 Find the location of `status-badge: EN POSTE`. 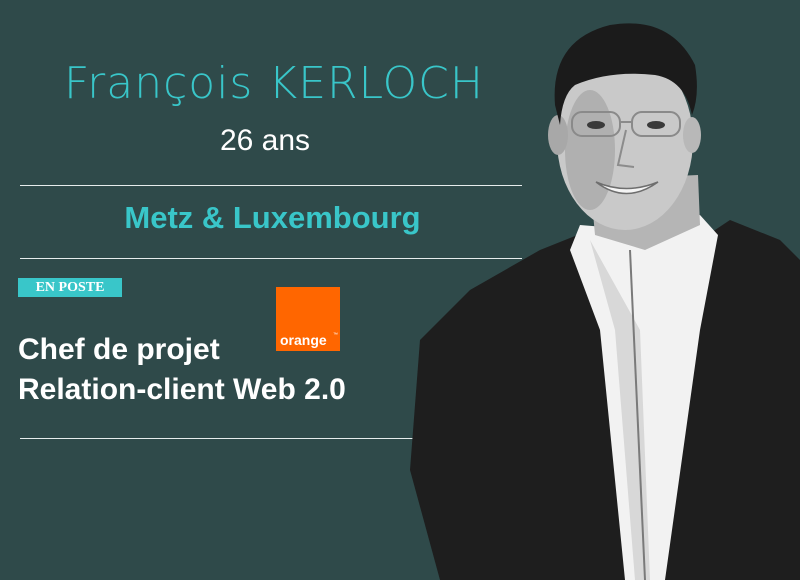

status-badge: EN POSTE is located at coordinates (70, 287).